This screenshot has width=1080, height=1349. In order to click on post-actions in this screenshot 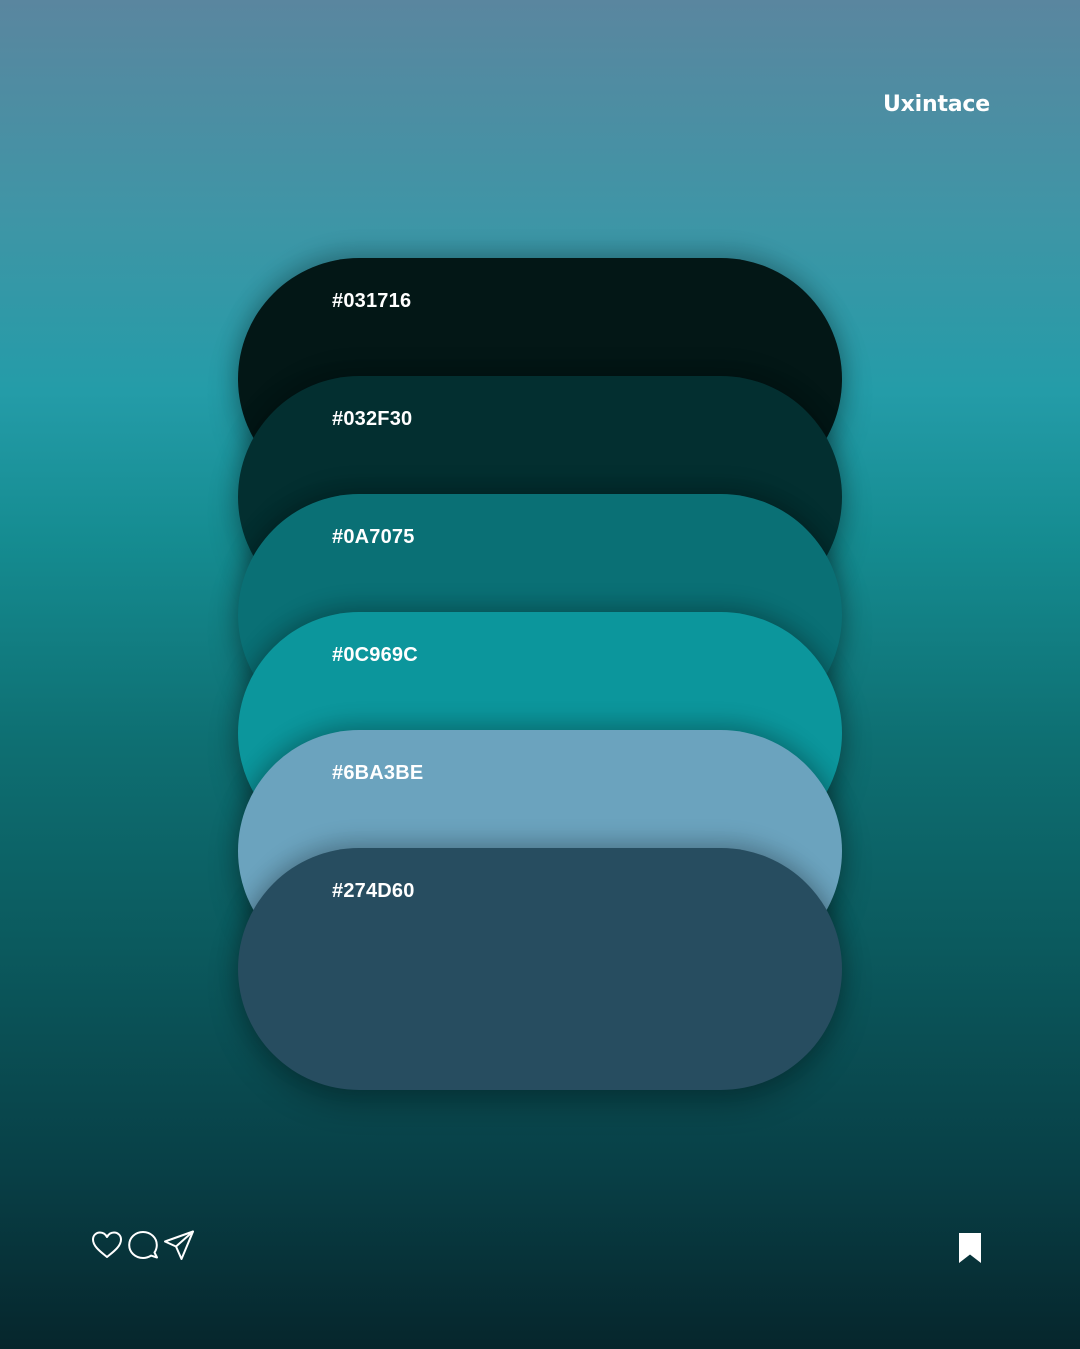, I will do `click(143, 1245)`.